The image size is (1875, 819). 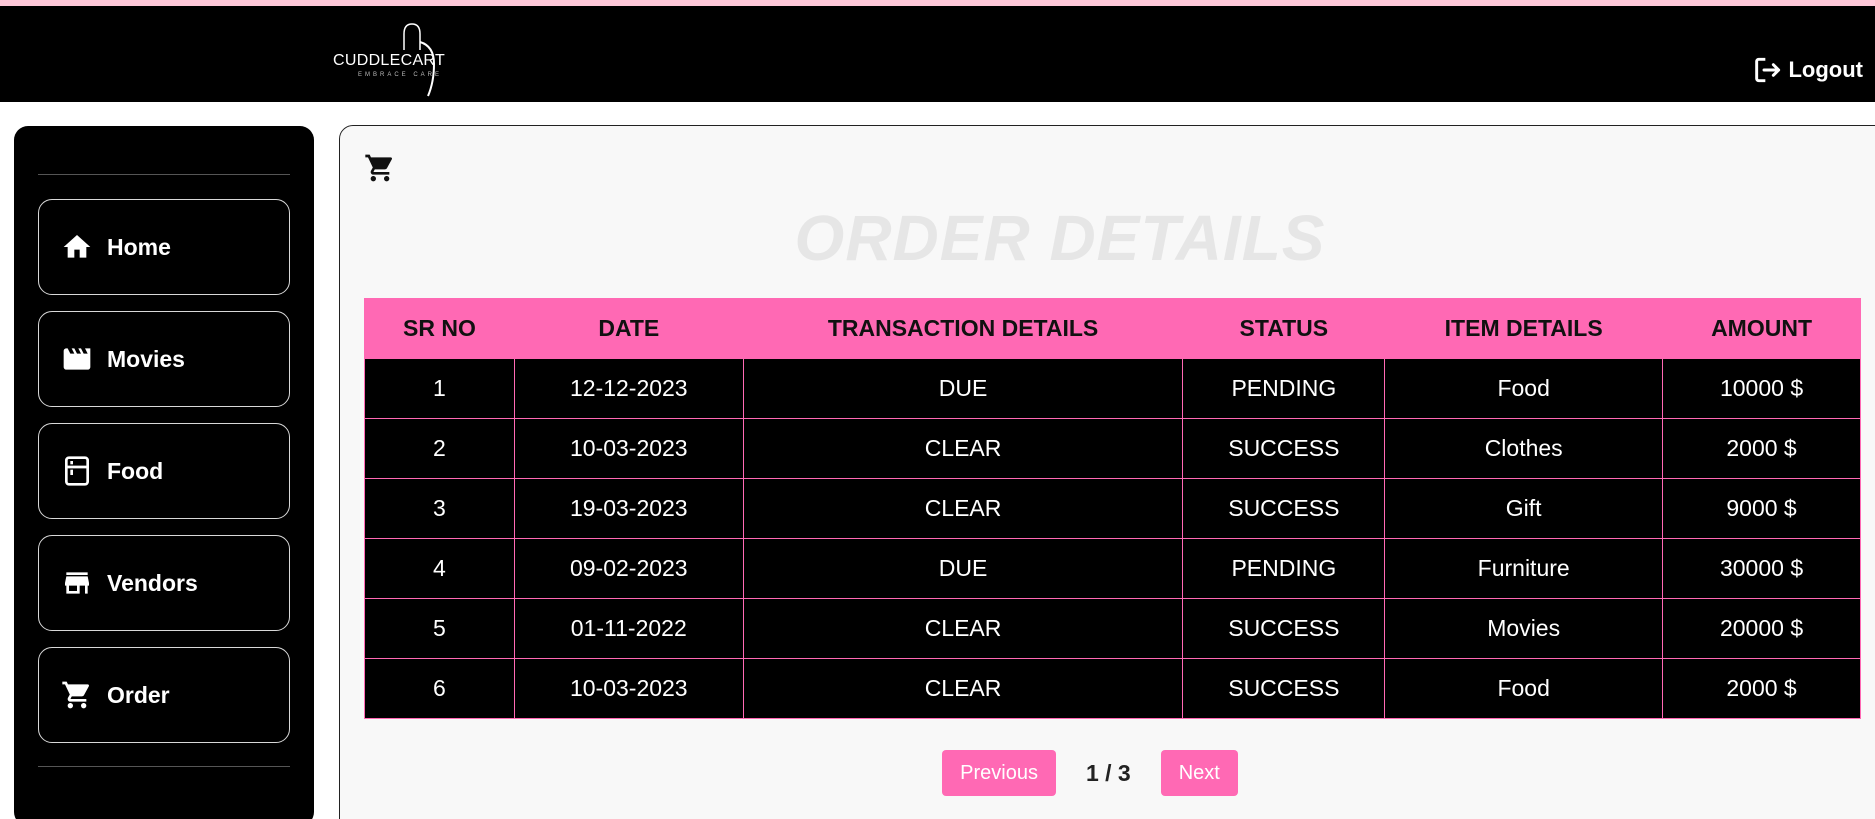 What do you see at coordinates (1524, 448) in the screenshot?
I see `cell-item: Clothes` at bounding box center [1524, 448].